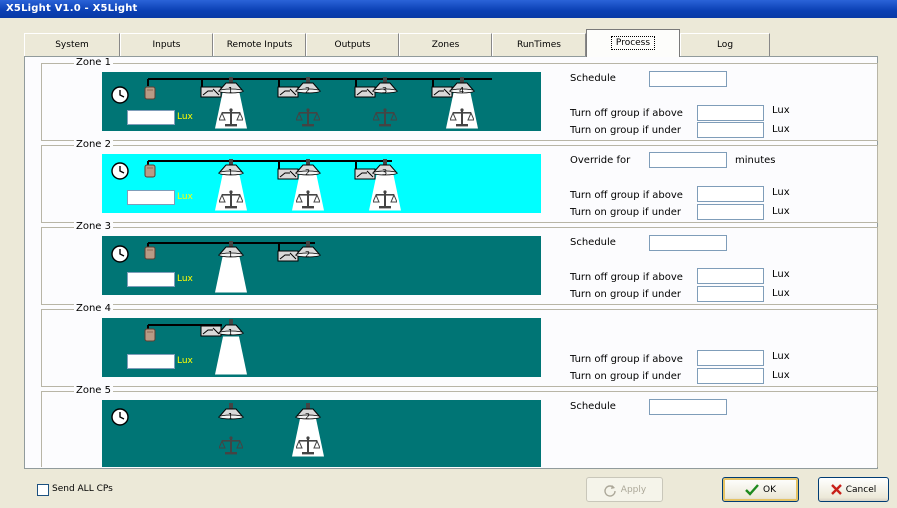  What do you see at coordinates (730, 113) in the screenshot?
I see `zone-1-off-field` at bounding box center [730, 113].